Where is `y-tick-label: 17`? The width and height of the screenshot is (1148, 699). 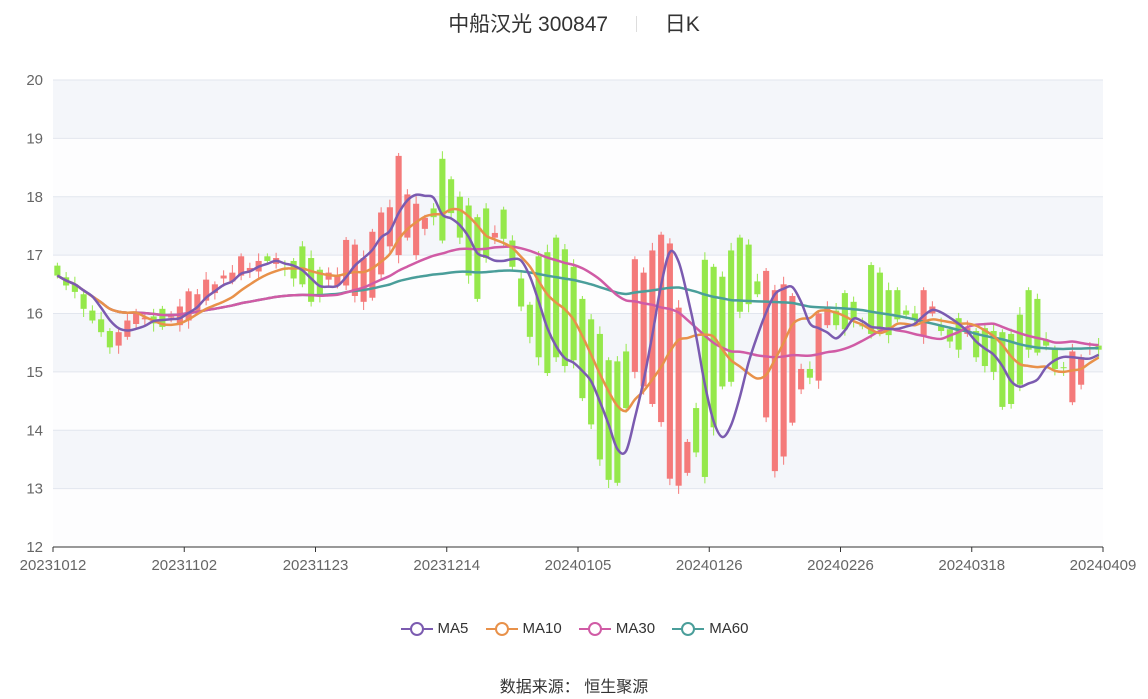 y-tick-label: 17 is located at coordinates (34, 255).